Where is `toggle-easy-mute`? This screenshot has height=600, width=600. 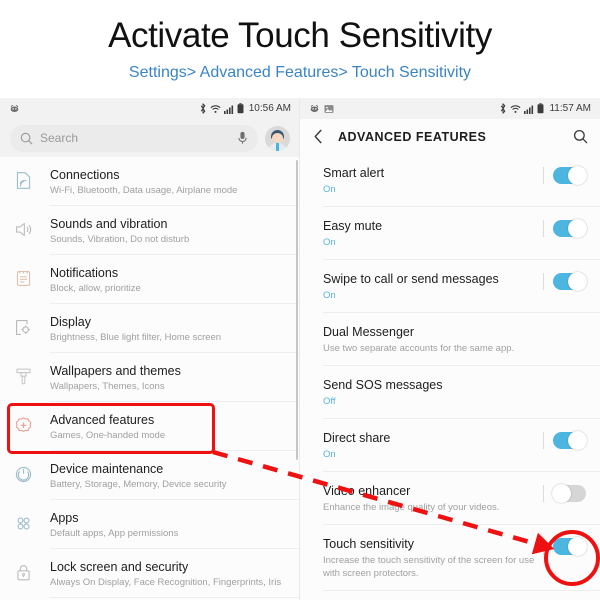
toggle-easy-mute is located at coordinates (570, 228).